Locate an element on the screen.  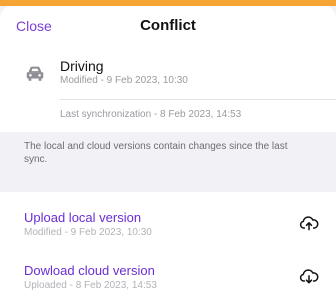
item-title: Driving is located at coordinates (82, 66).